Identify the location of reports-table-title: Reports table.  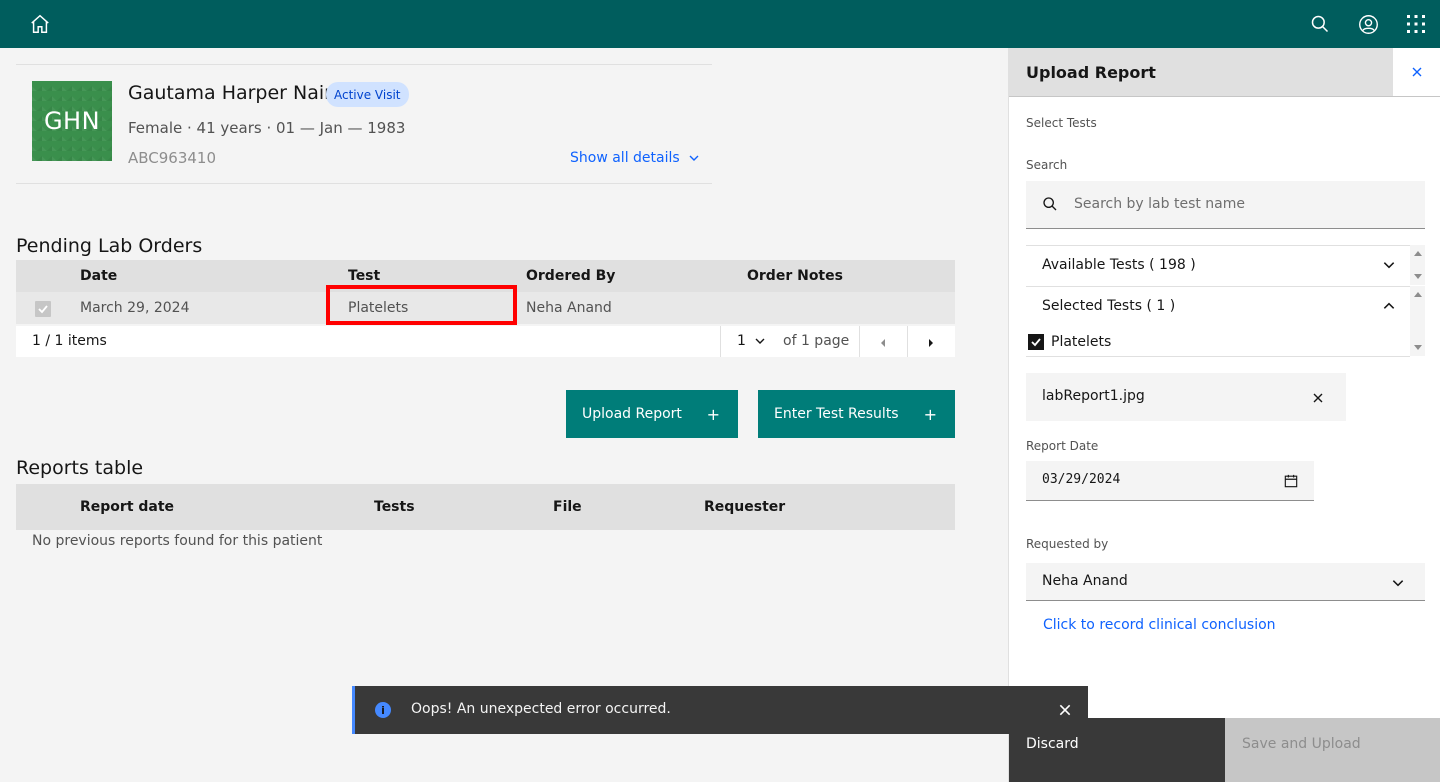
(80, 468).